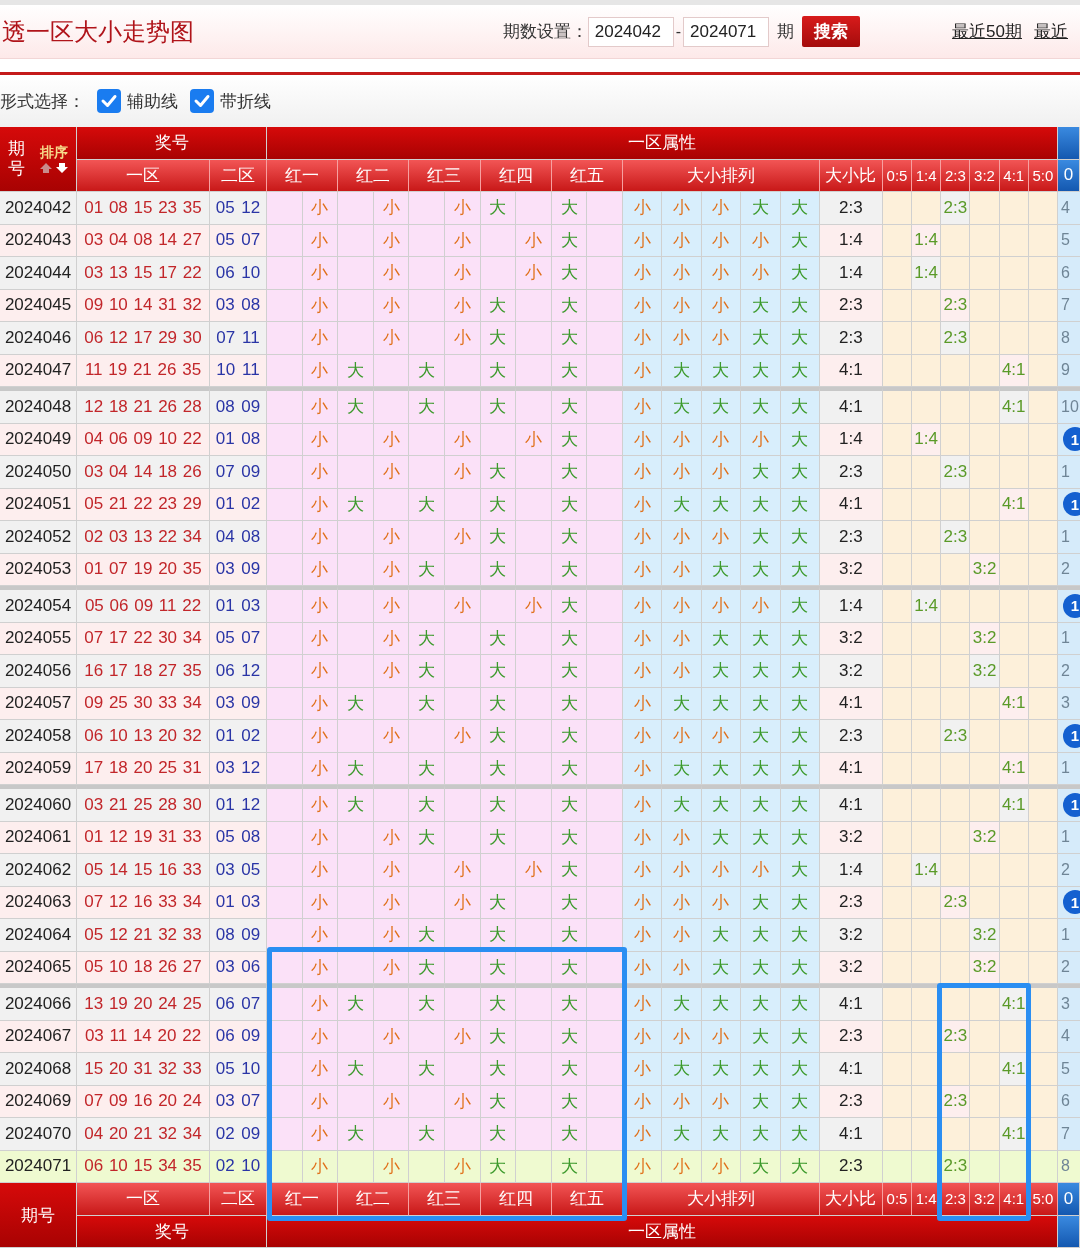  I want to click on winning-numbers: 04 20 21 32 34, so click(143, 1134).